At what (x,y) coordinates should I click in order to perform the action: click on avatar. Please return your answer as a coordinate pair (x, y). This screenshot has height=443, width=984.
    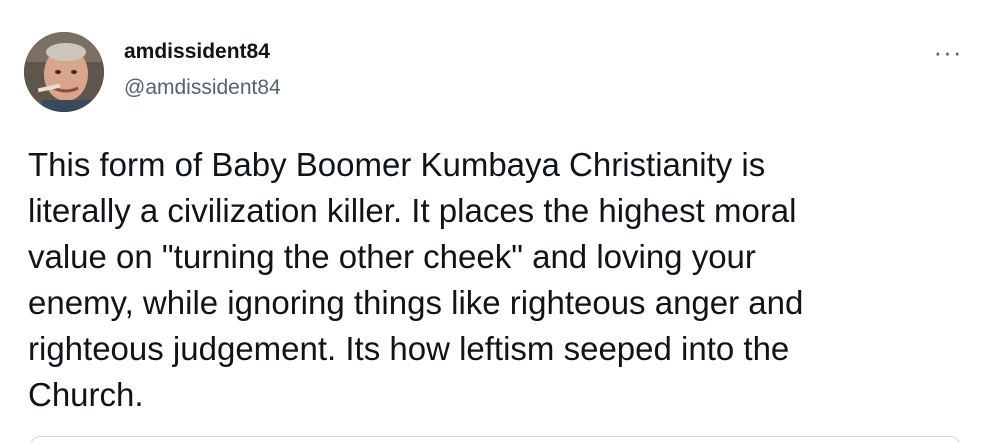
    Looking at the image, I should click on (64, 72).